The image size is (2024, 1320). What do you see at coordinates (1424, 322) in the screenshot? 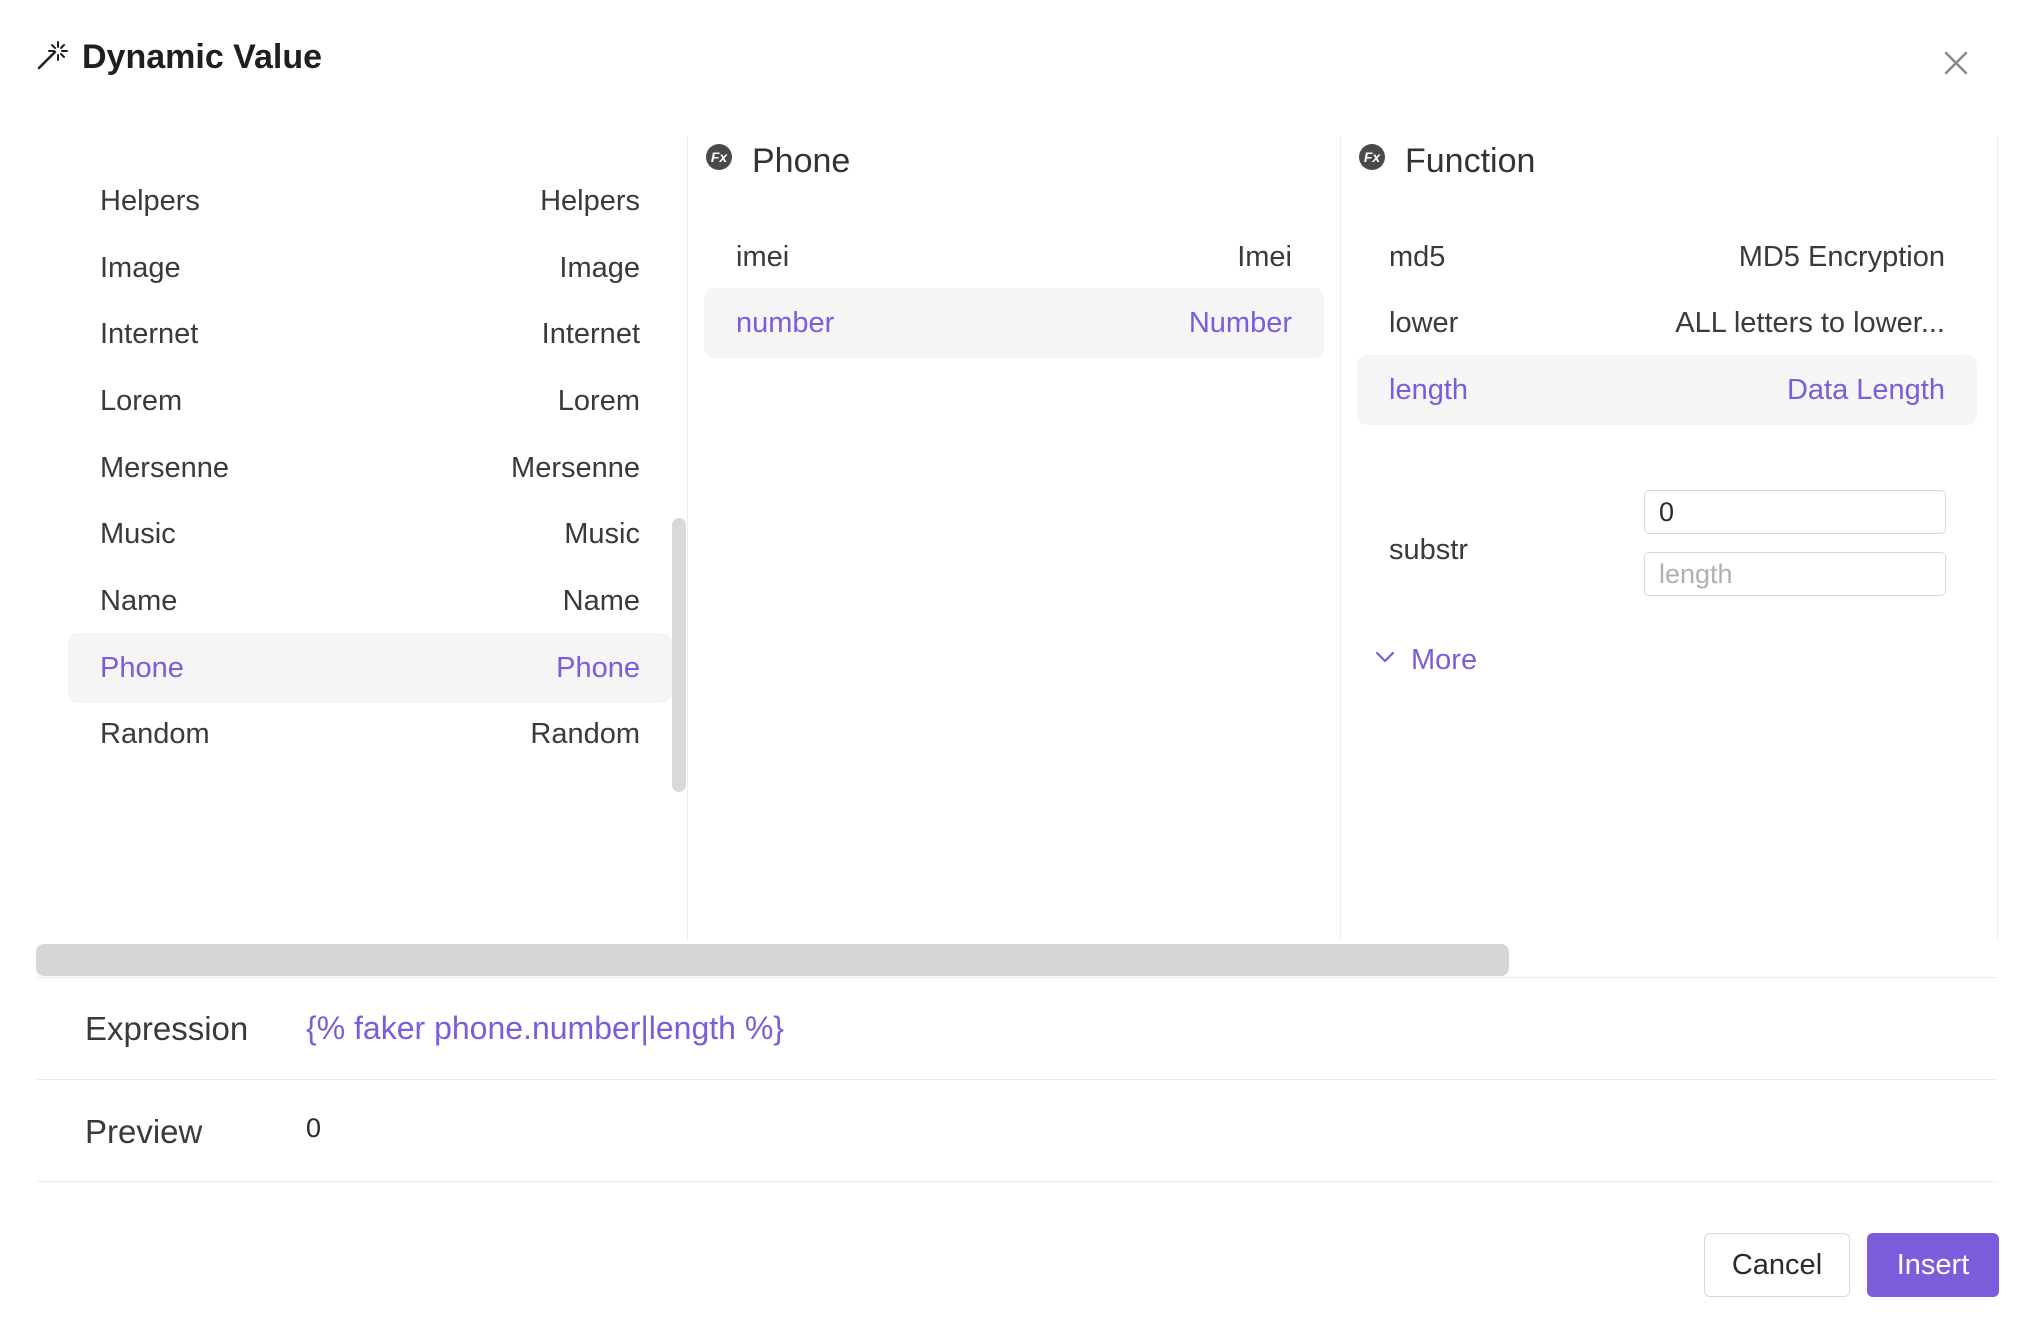
I see `function-item-name: lower` at bounding box center [1424, 322].